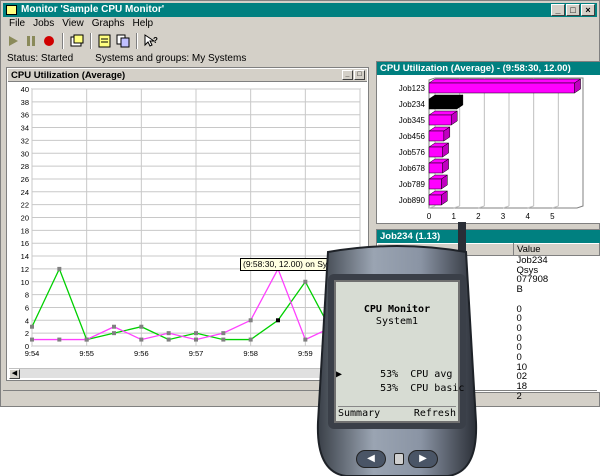 This screenshot has height=476, width=600. What do you see at coordinates (435, 413) in the screenshot?
I see `softkey-refresh: Refresh` at bounding box center [435, 413].